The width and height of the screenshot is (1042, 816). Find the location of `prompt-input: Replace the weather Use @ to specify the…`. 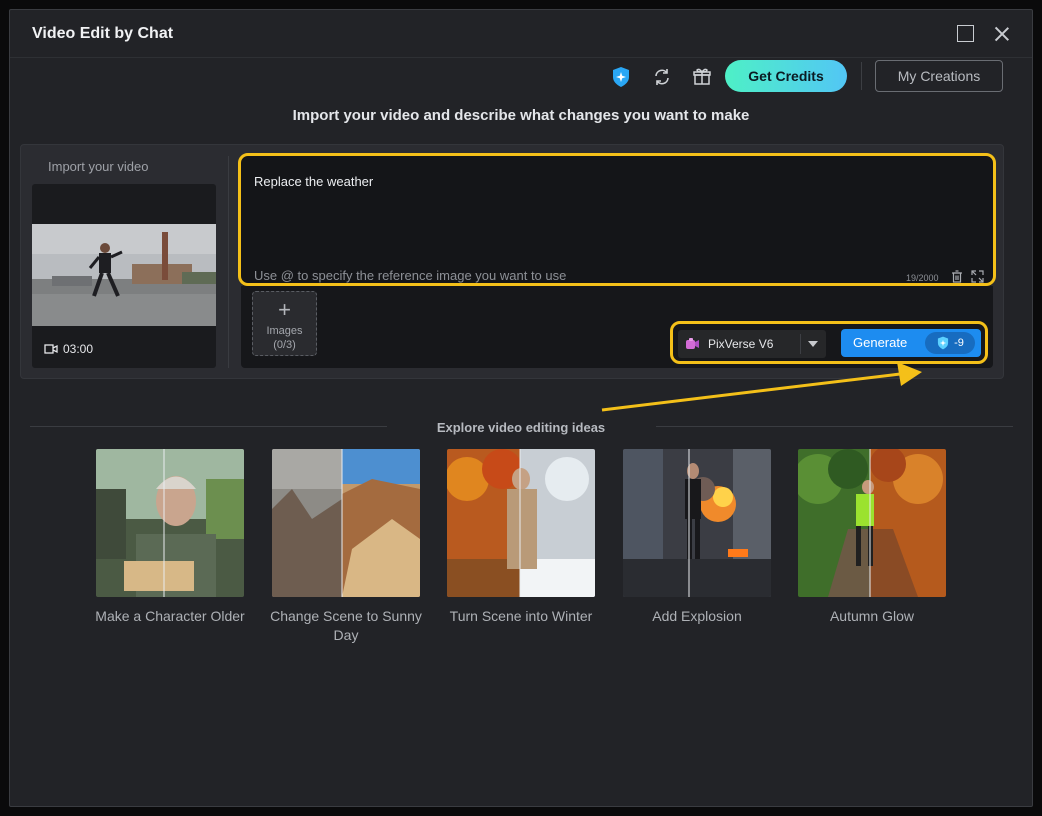

prompt-input: Replace the weather Use @ to specify the… is located at coordinates (617, 221).